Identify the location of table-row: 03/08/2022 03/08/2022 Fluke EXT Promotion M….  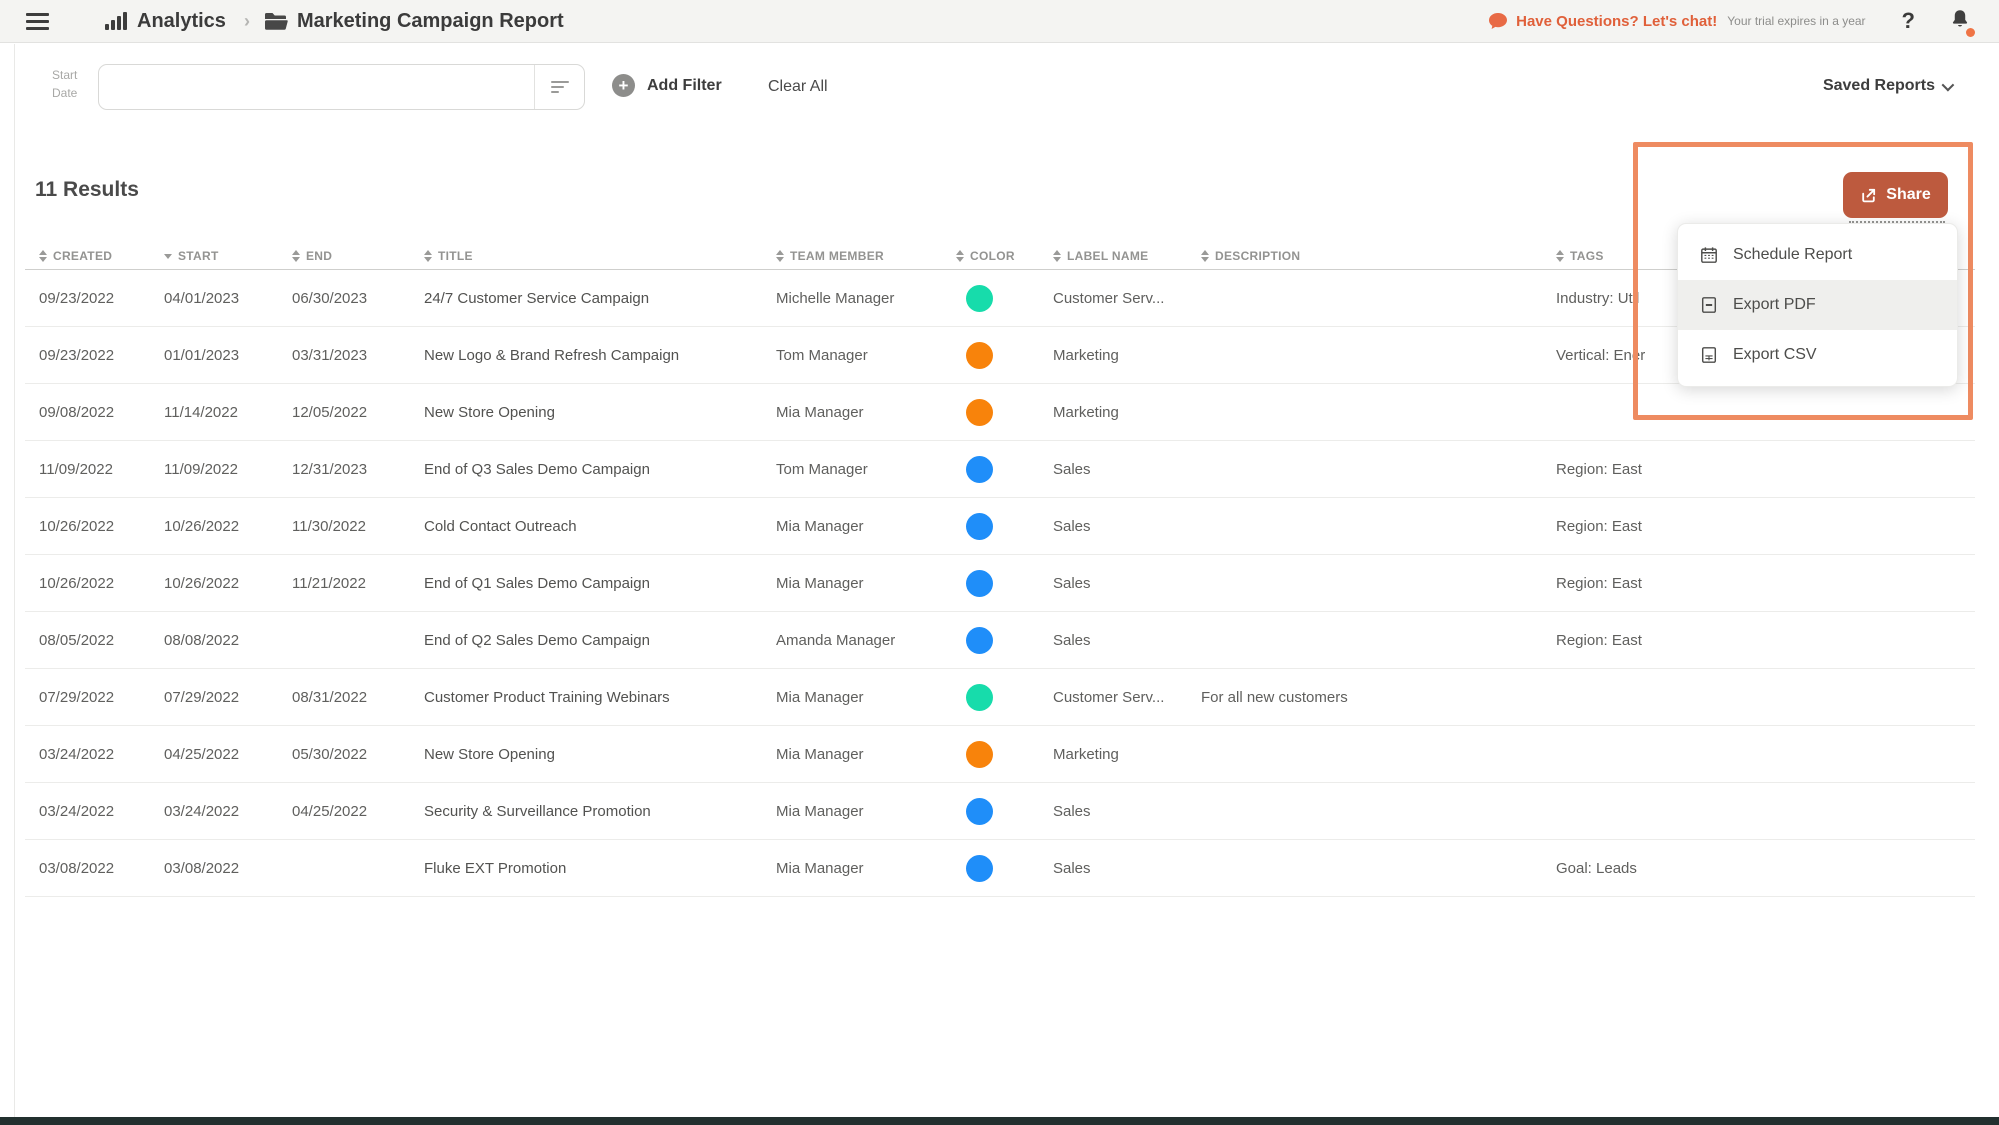
(1000, 868).